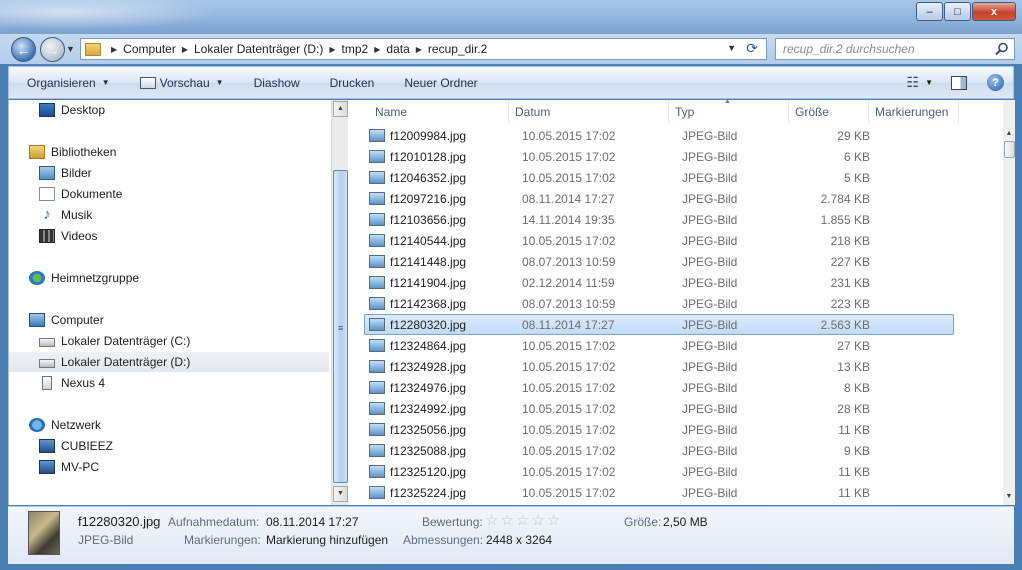 This screenshot has height=570, width=1022. What do you see at coordinates (52, 49) in the screenshot?
I see `forward-button: →` at bounding box center [52, 49].